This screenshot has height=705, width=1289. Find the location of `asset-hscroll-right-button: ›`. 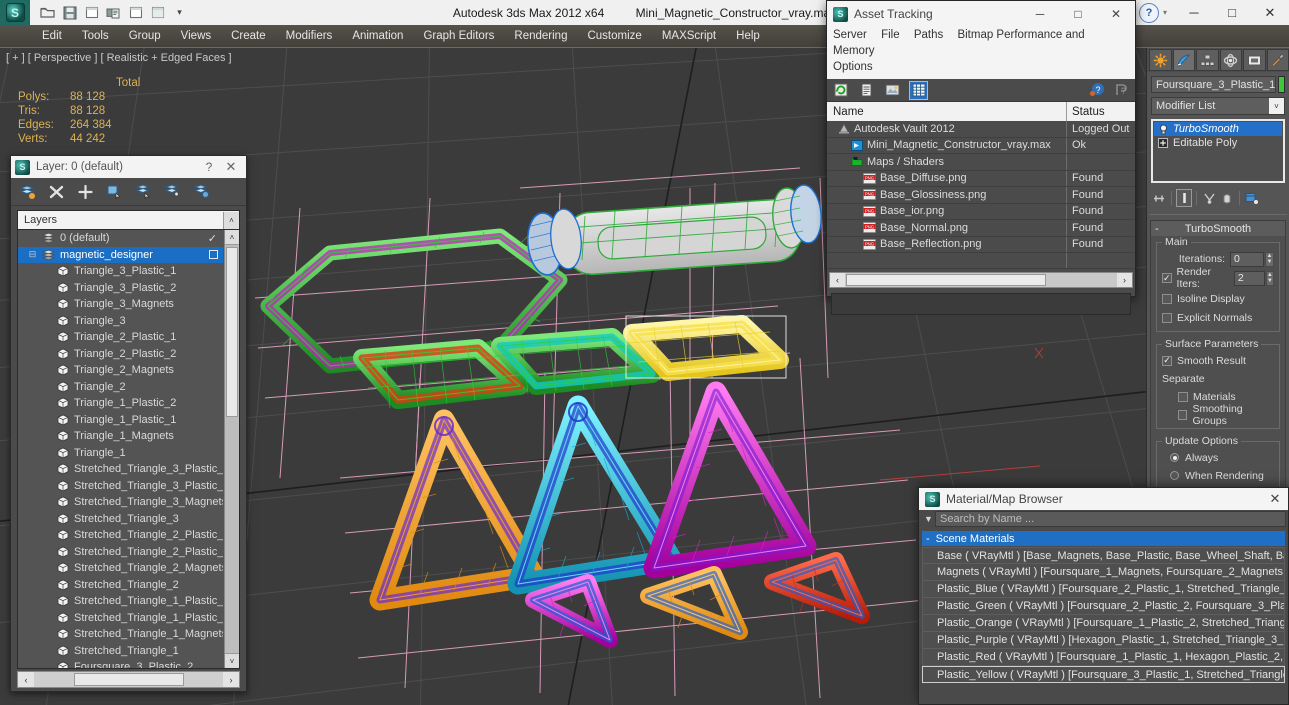

asset-hscroll-right-button: › is located at coordinates (1124, 280).